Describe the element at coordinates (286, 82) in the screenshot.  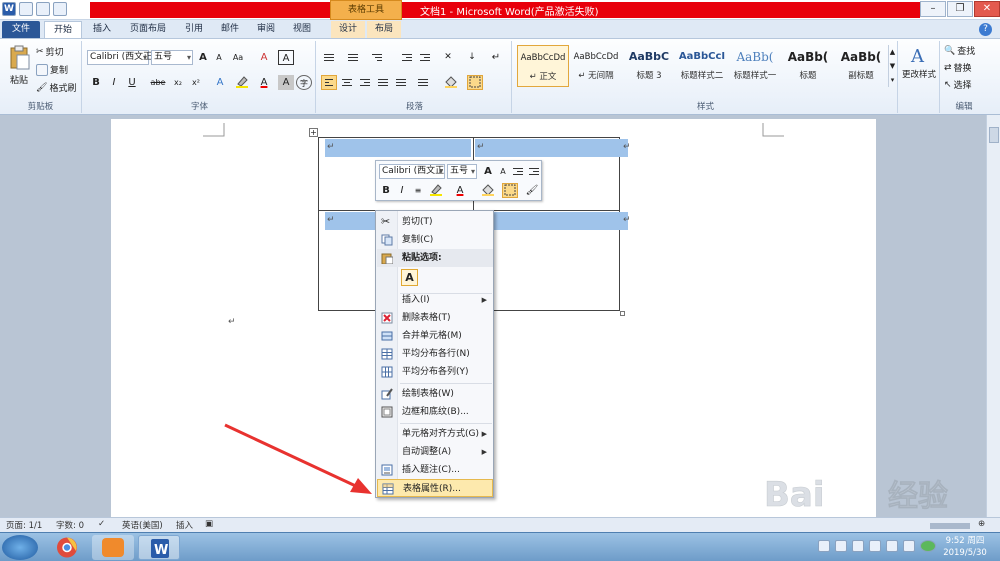
I see `character-shading-icon: A` at that location.